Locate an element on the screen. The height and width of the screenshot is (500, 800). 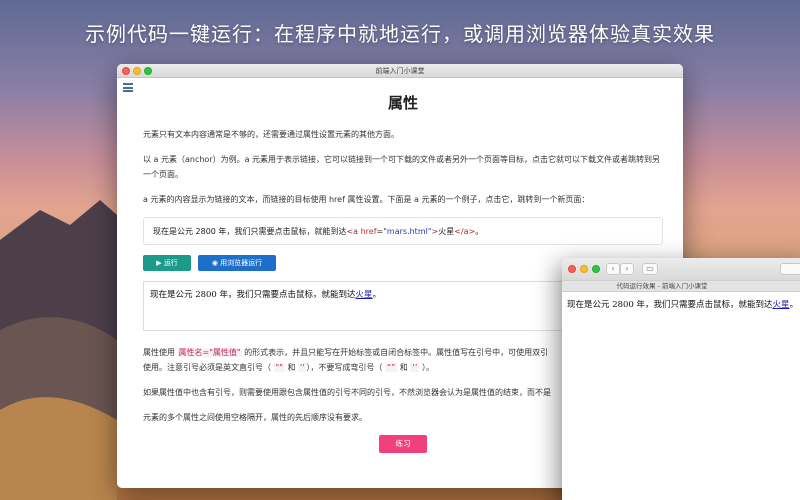
address-bar is located at coordinates (790, 269).